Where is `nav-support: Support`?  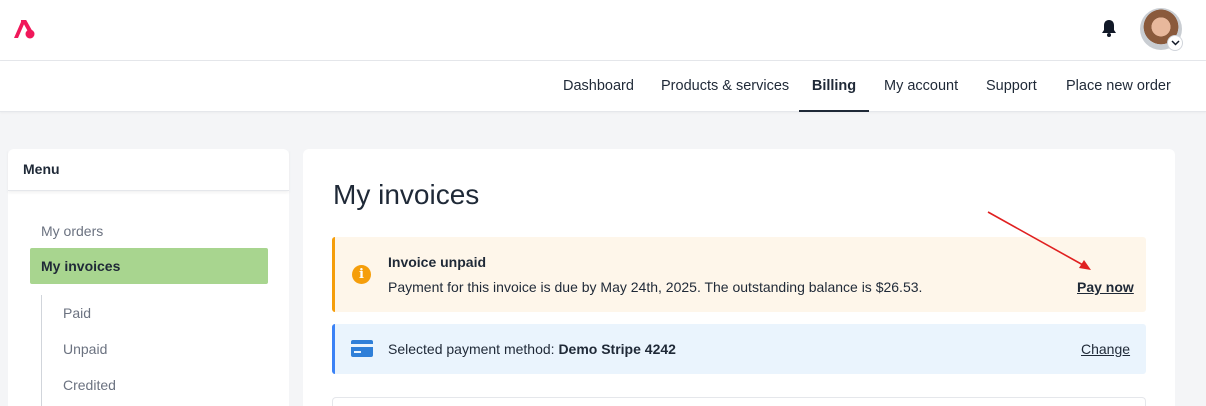
nav-support: Support is located at coordinates (1011, 86).